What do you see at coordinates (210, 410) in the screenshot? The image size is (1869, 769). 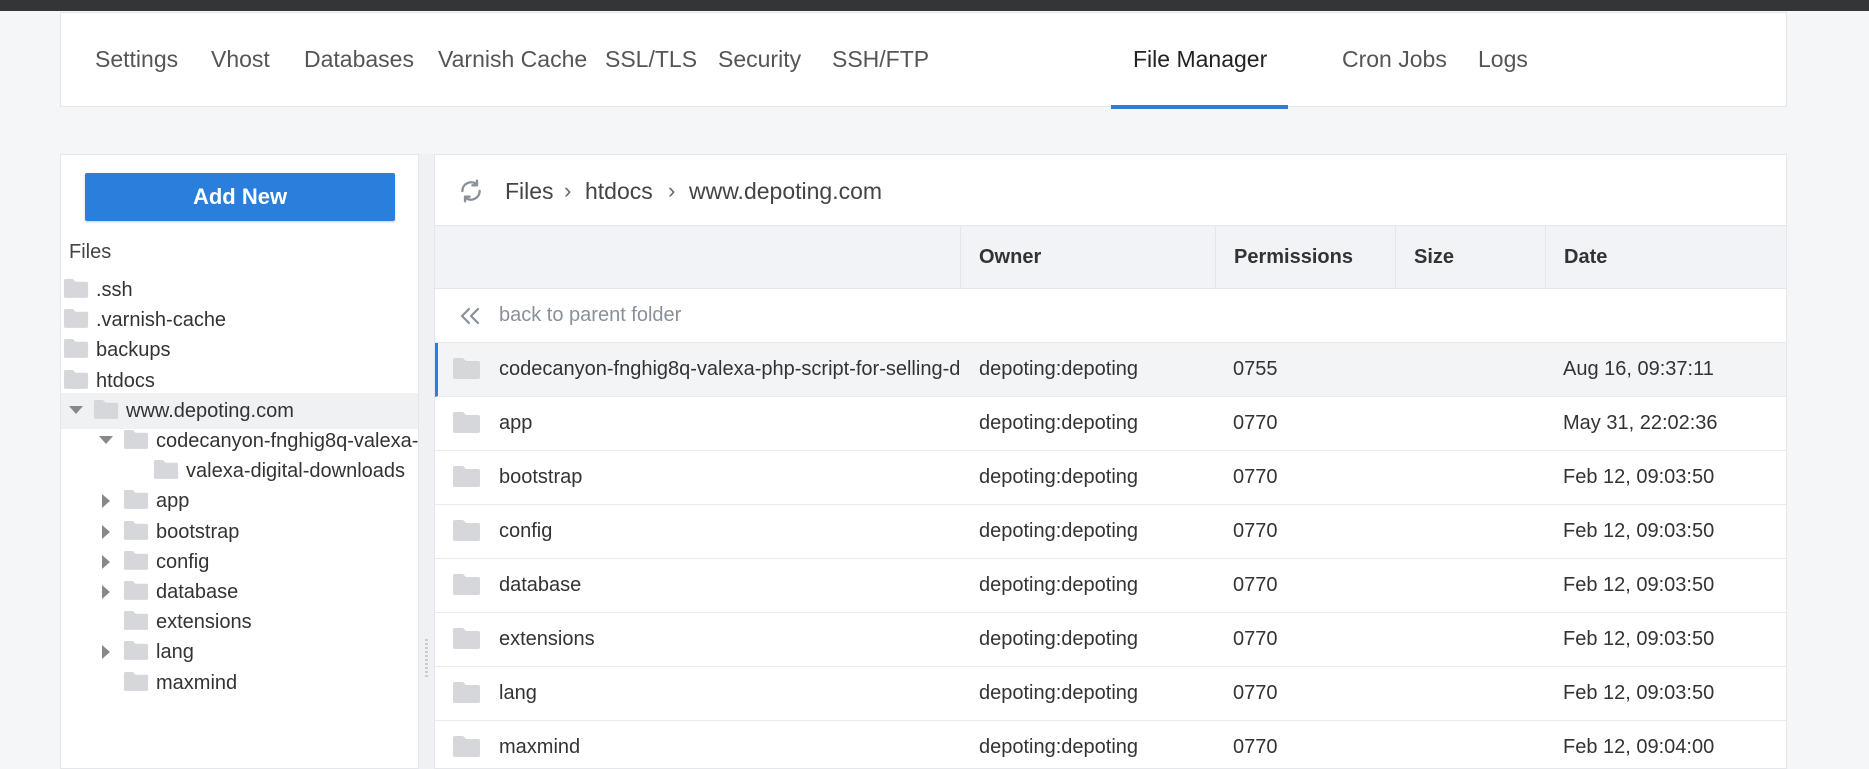 I see `tree-item-label: www.depoting.com` at bounding box center [210, 410].